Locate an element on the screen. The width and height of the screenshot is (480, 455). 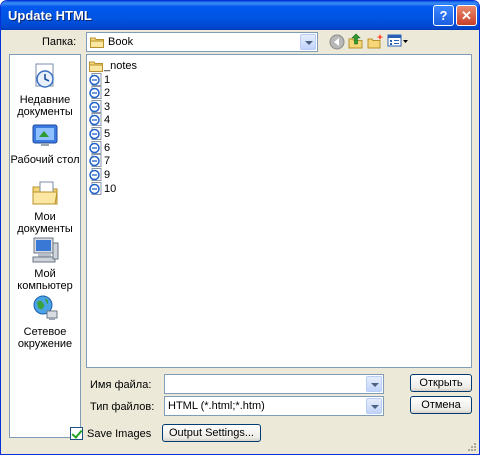
place-label-network: Сетевое окружение is located at coordinates (45, 338).